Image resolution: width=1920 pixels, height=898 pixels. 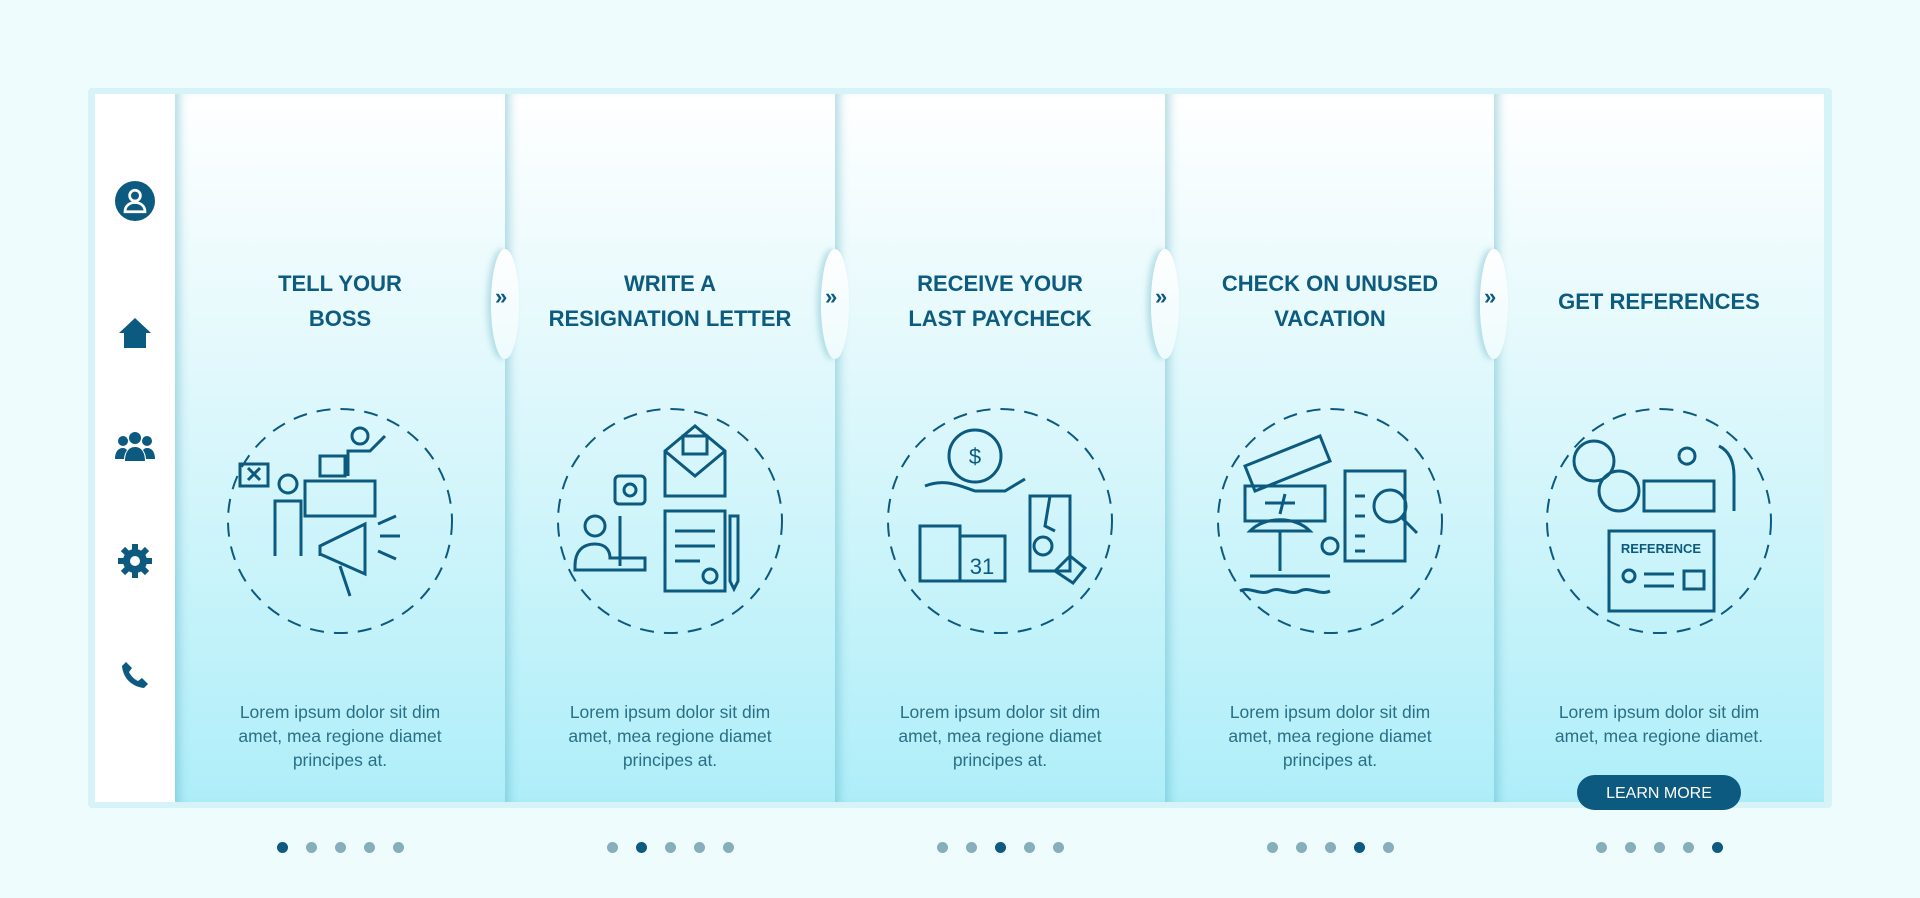 I want to click on sidebar, so click(x=135, y=448).